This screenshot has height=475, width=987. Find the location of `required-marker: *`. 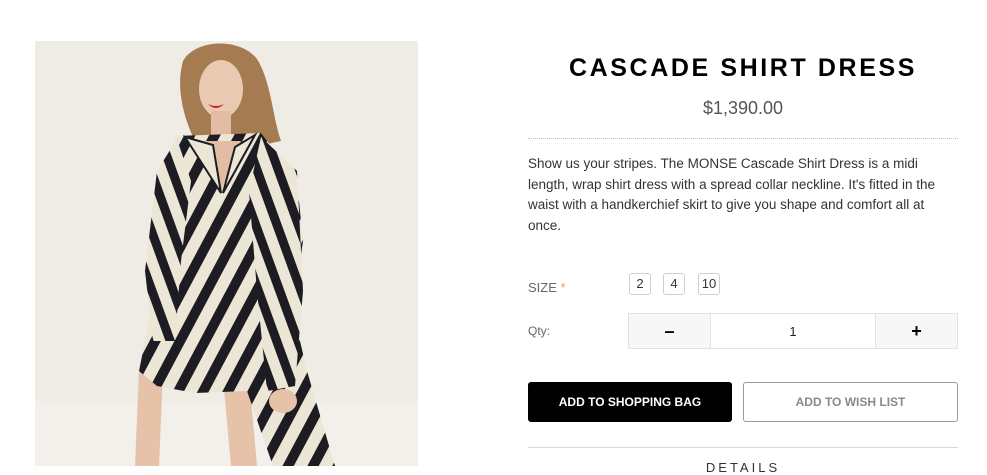

required-marker: * is located at coordinates (563, 287).